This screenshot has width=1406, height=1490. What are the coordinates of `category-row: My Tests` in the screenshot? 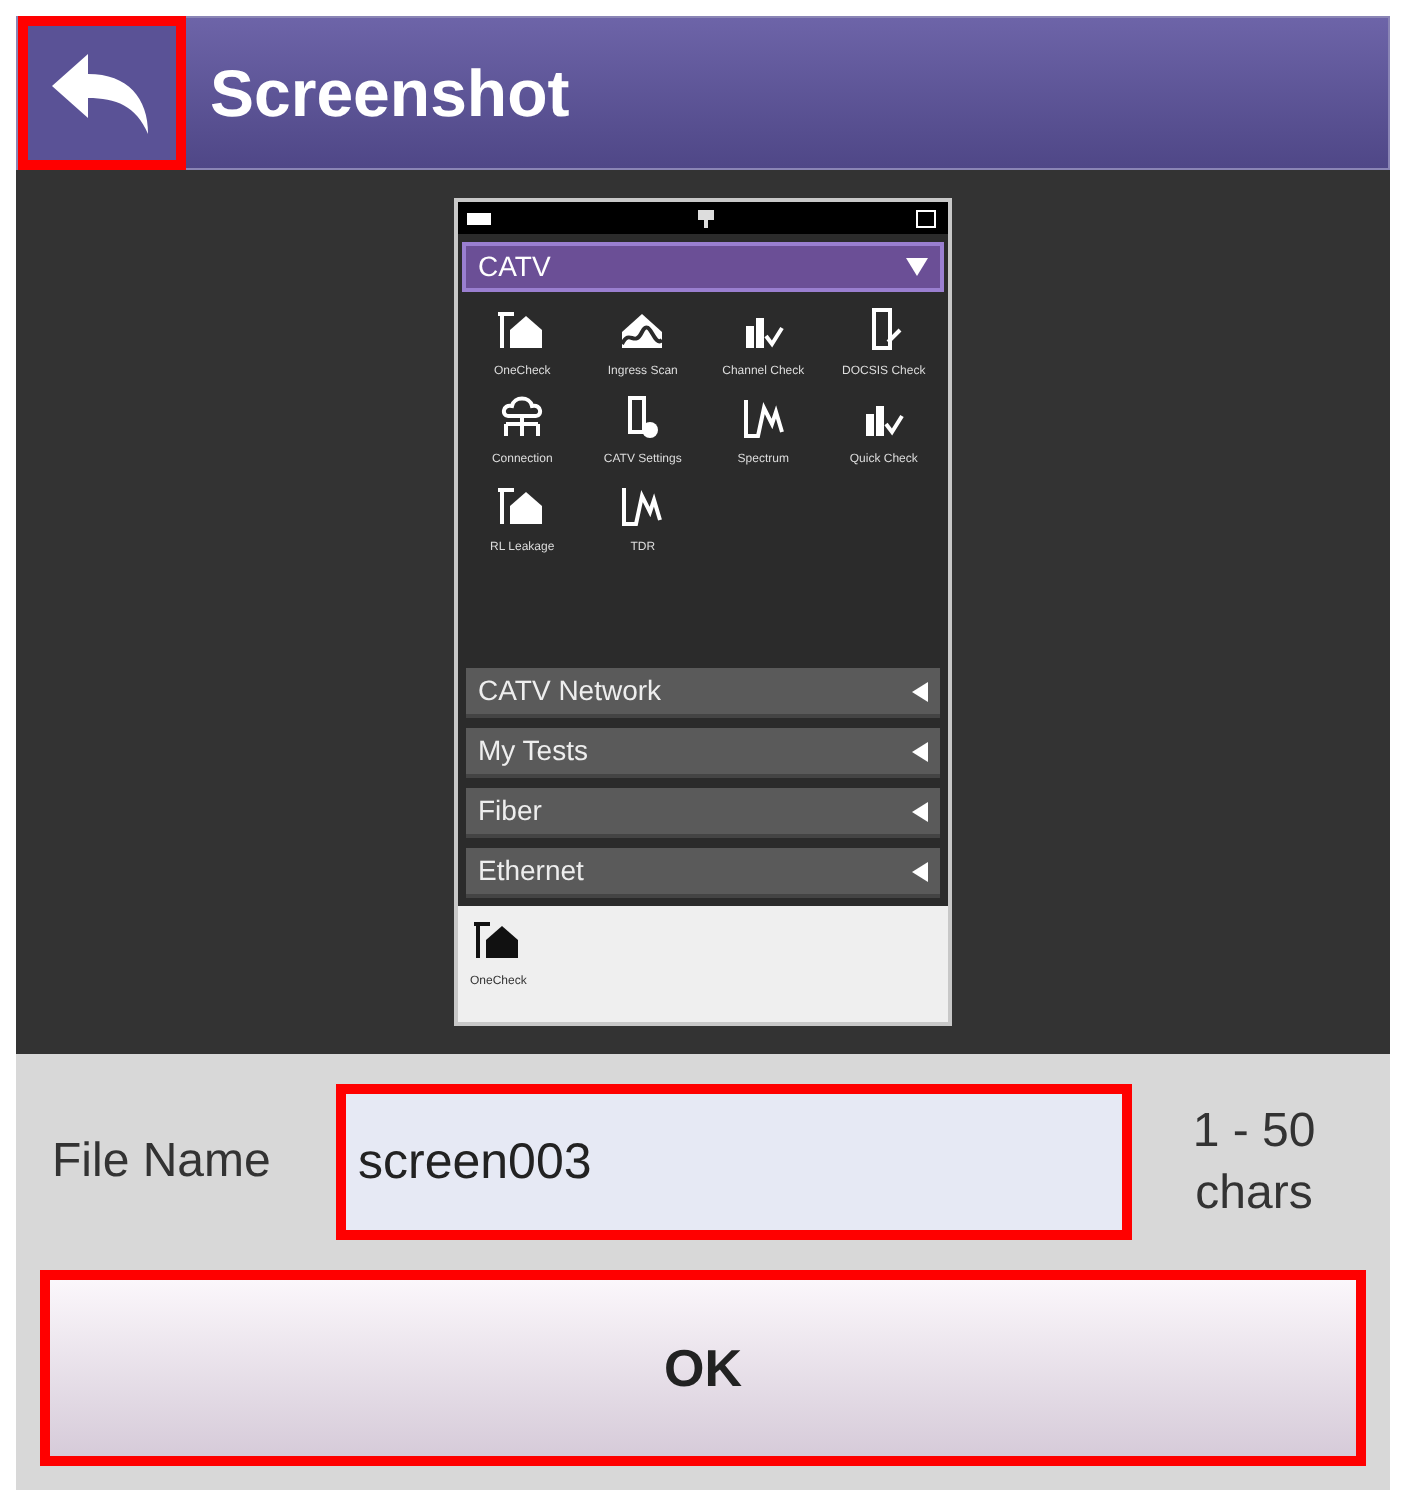 It's located at (703, 753).